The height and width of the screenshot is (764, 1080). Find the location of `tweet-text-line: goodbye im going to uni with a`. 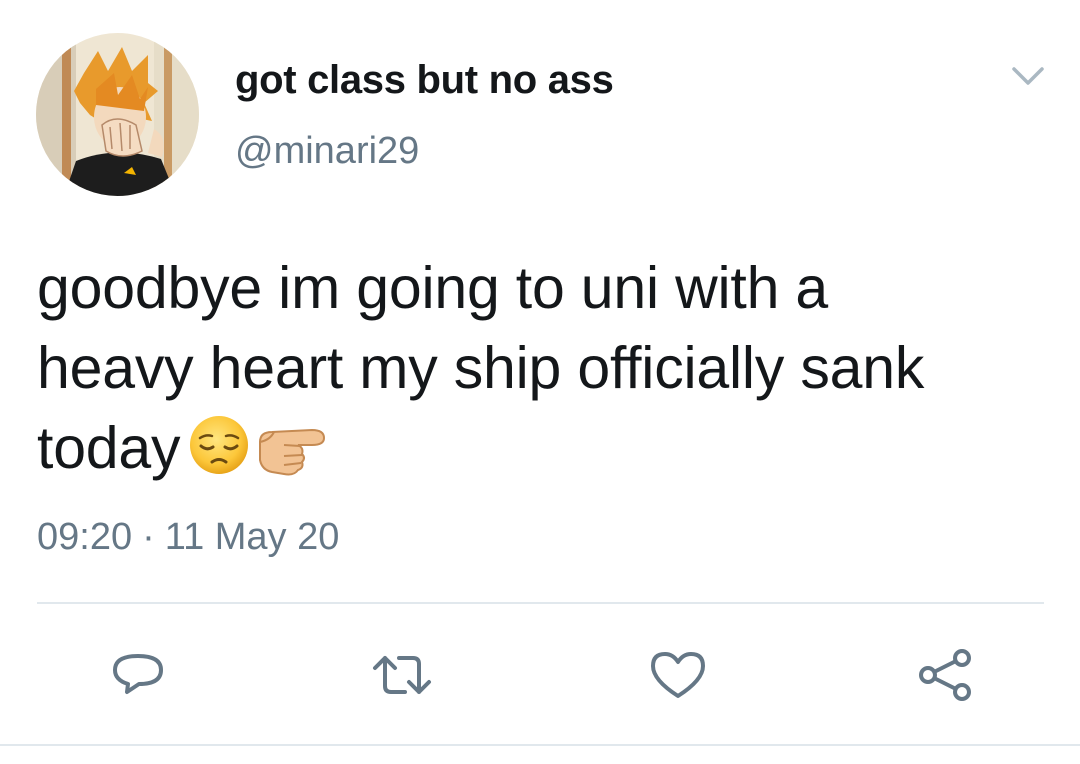

tweet-text-line: goodbye im going to uni with a is located at coordinates (433, 288).